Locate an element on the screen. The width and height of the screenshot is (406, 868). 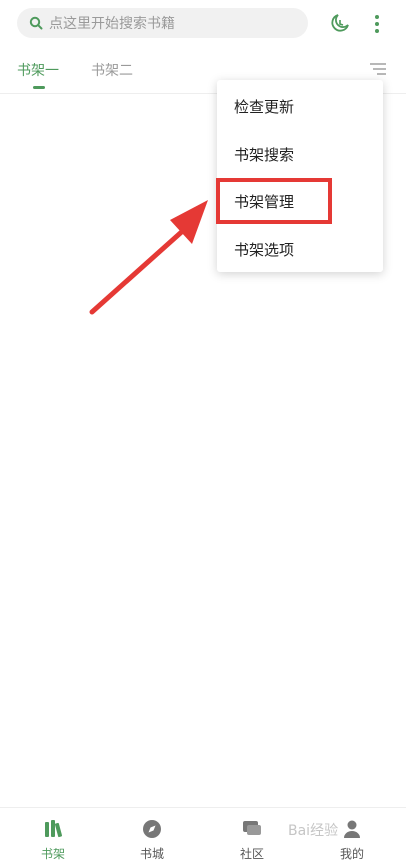
search-placeholder: 点这里开始搜索书籍 is located at coordinates (112, 24).